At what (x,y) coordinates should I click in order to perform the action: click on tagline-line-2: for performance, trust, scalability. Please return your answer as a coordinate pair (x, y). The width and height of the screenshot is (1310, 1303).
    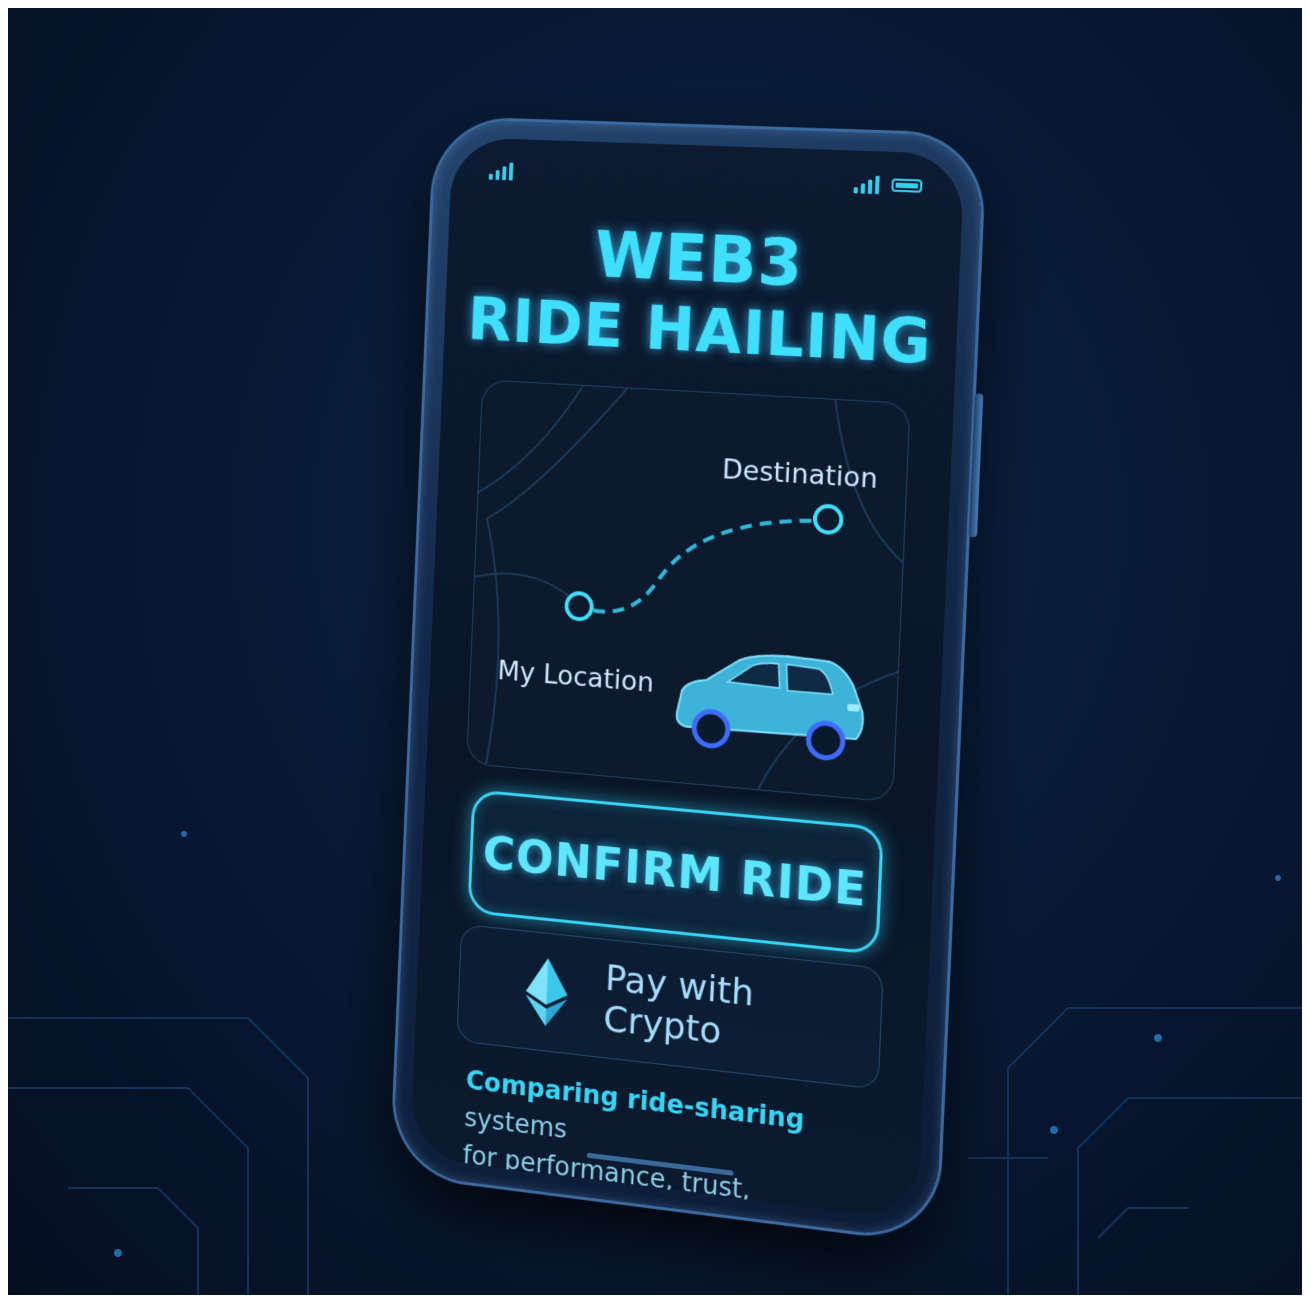
    Looking at the image, I should click on (605, 1181).